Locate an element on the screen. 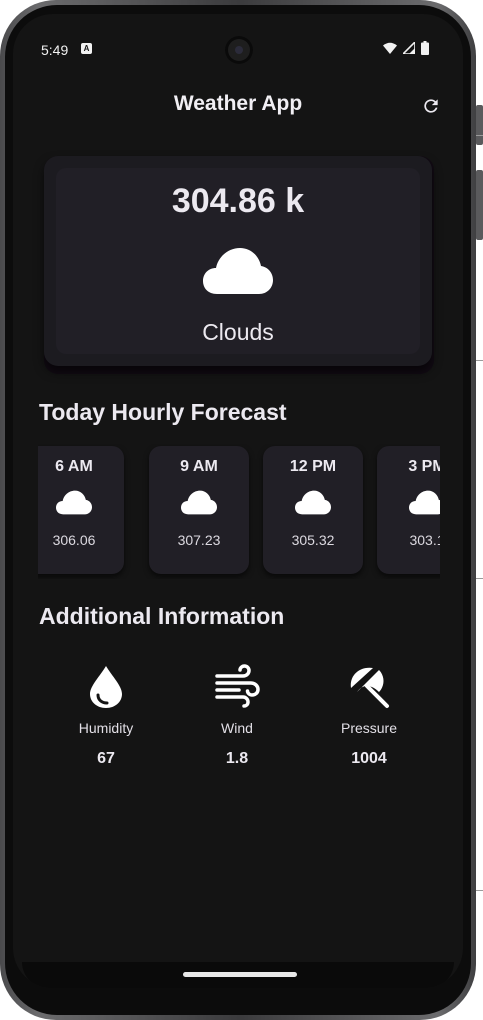  pressure-info: Pressure 1004 is located at coordinates (369, 722).